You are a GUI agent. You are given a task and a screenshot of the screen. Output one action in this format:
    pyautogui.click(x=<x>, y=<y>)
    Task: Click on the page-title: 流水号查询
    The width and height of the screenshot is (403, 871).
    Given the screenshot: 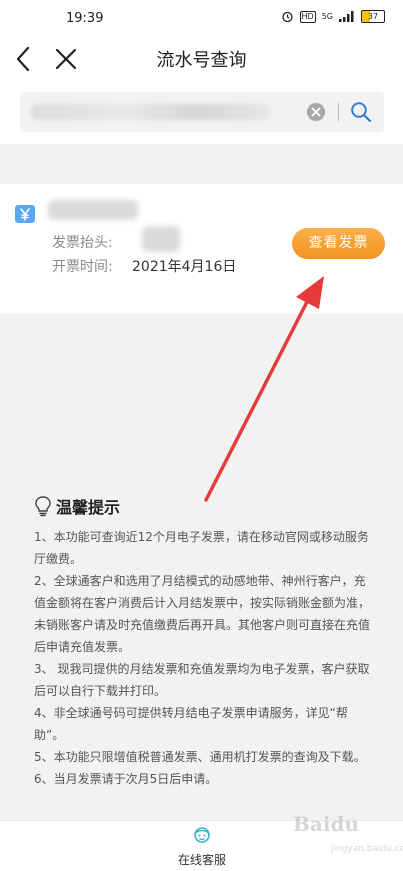 What is the action you would take?
    pyautogui.click(x=201, y=60)
    